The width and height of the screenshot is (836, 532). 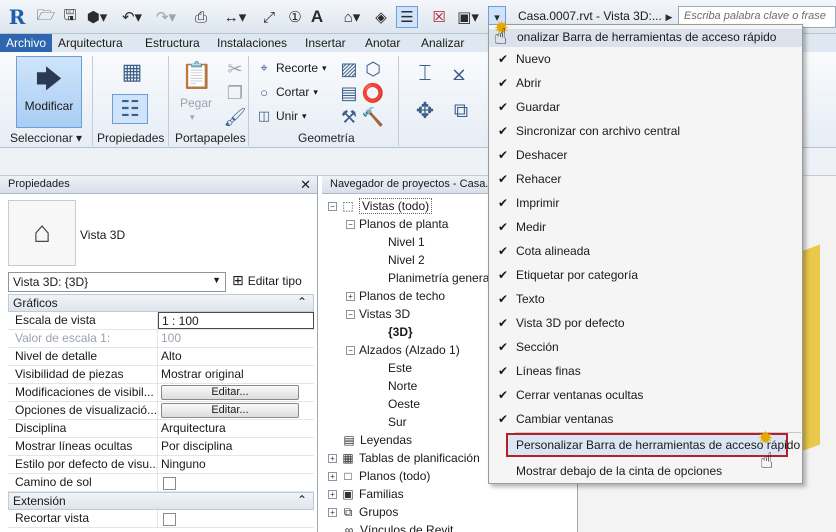 What do you see at coordinates (17, 17) in the screenshot?
I see `revit-logo-icon: R` at bounding box center [17, 17].